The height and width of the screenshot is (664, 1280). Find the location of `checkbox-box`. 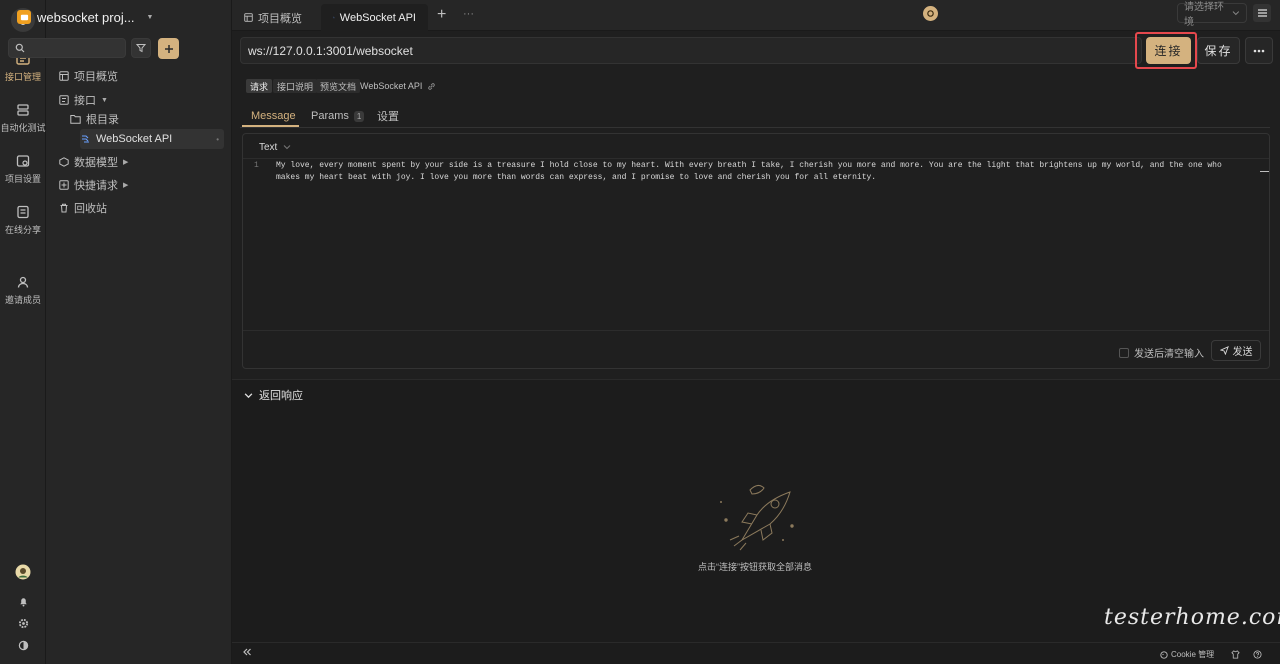

checkbox-box is located at coordinates (1124, 352).